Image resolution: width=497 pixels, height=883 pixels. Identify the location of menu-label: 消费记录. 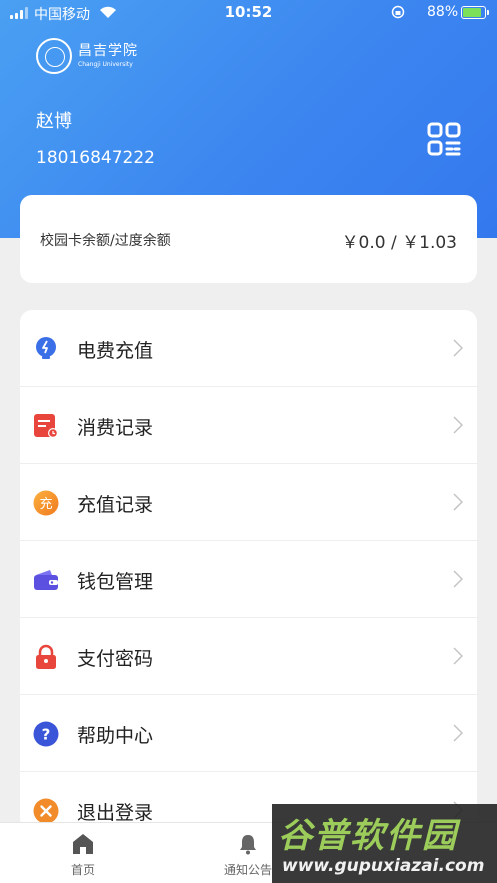
(115, 428).